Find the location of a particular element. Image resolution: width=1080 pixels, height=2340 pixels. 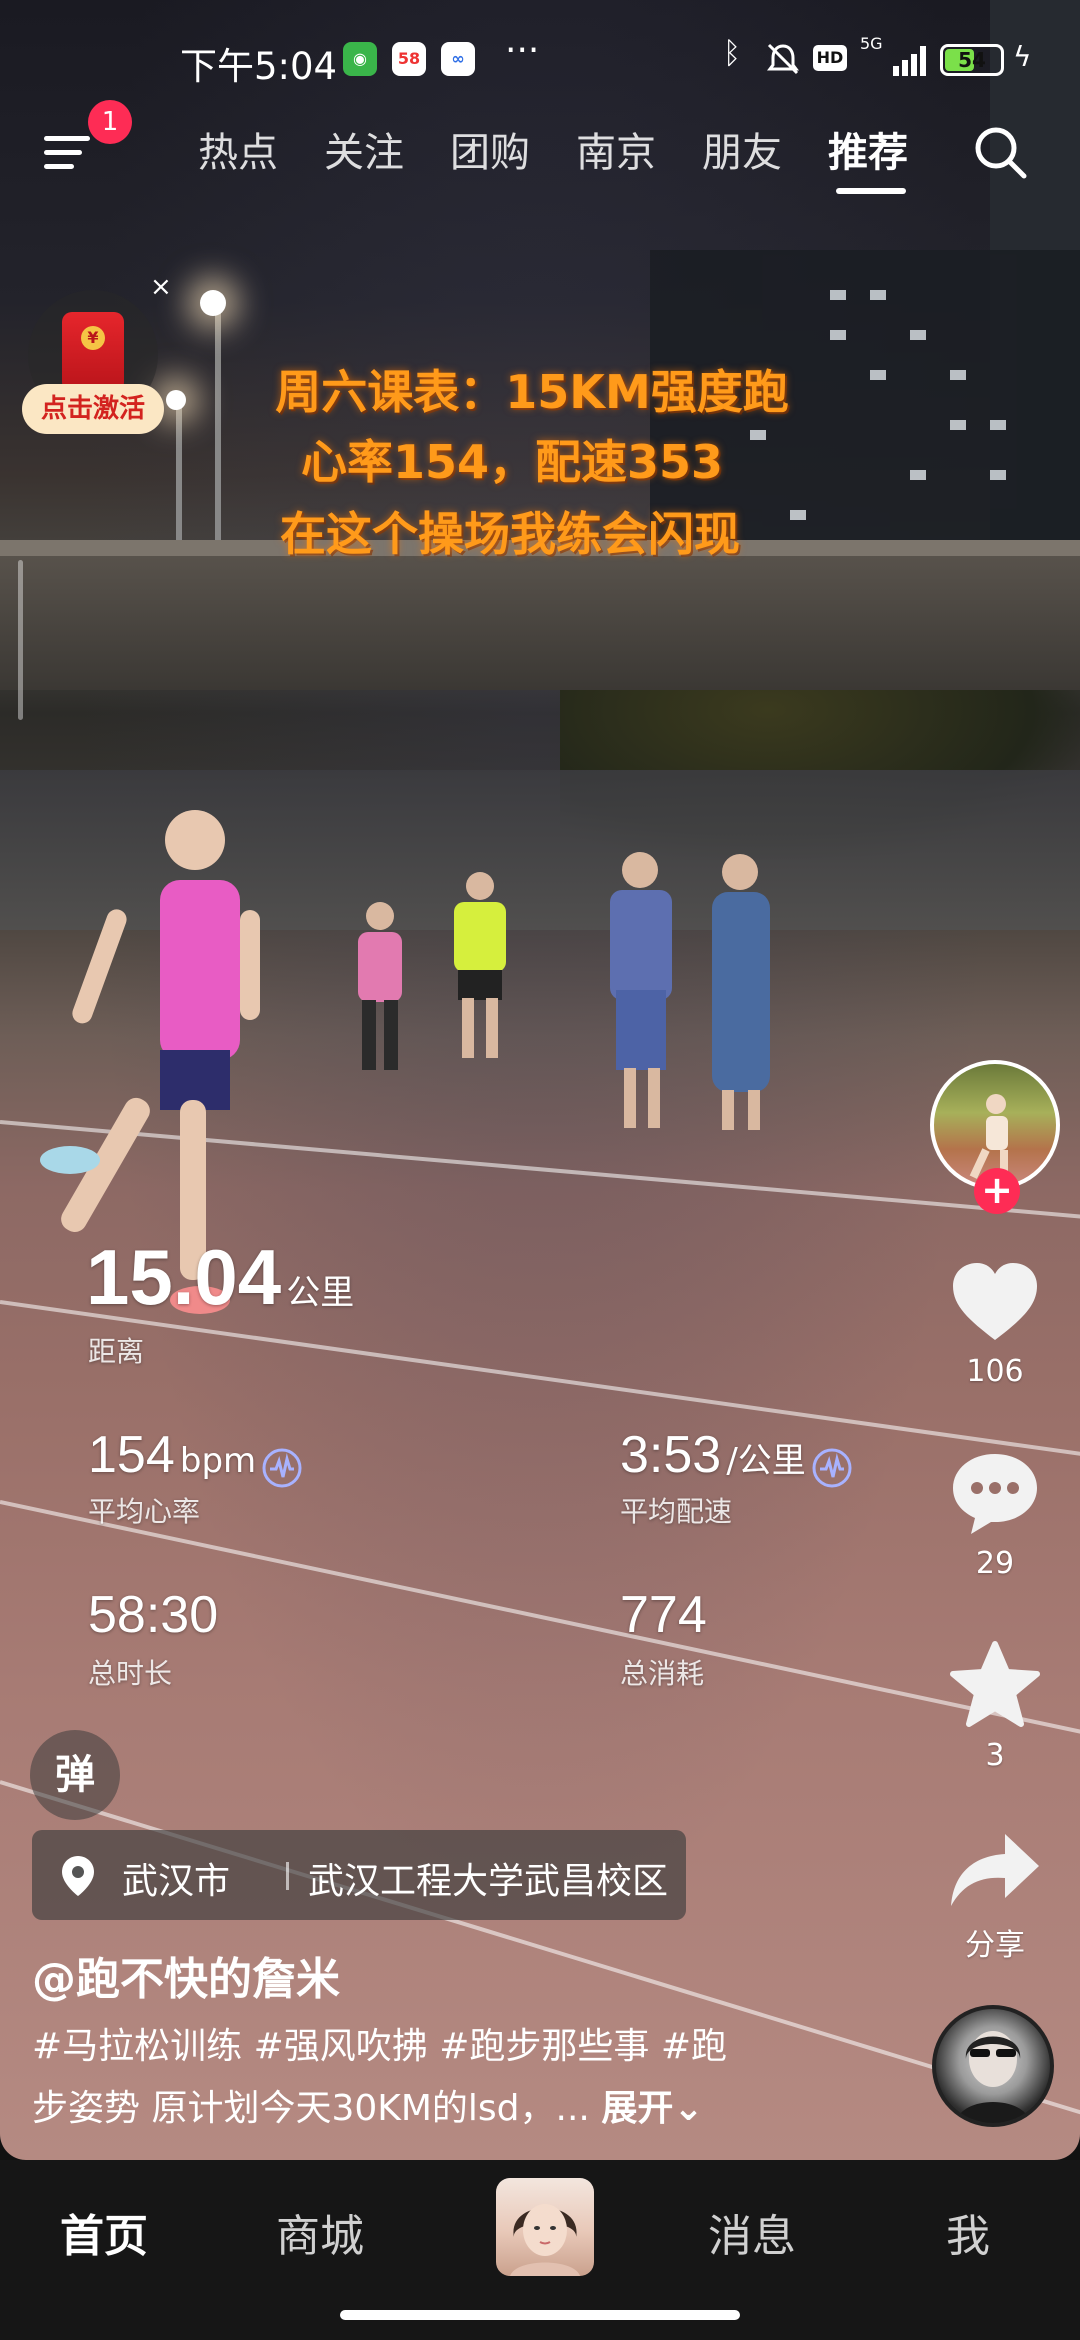

hd-badge: HD is located at coordinates (830, 58).